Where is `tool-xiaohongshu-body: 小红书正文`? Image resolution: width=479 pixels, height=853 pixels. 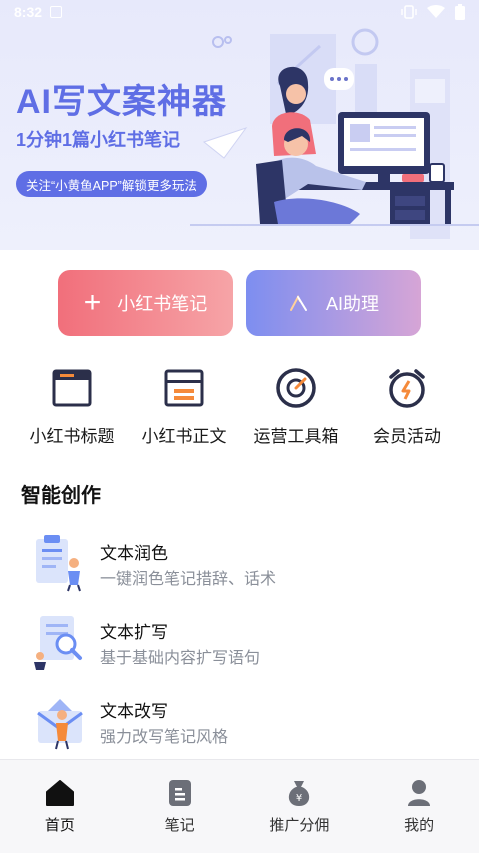 tool-xiaohongshu-body: 小红书正文 is located at coordinates (184, 406).